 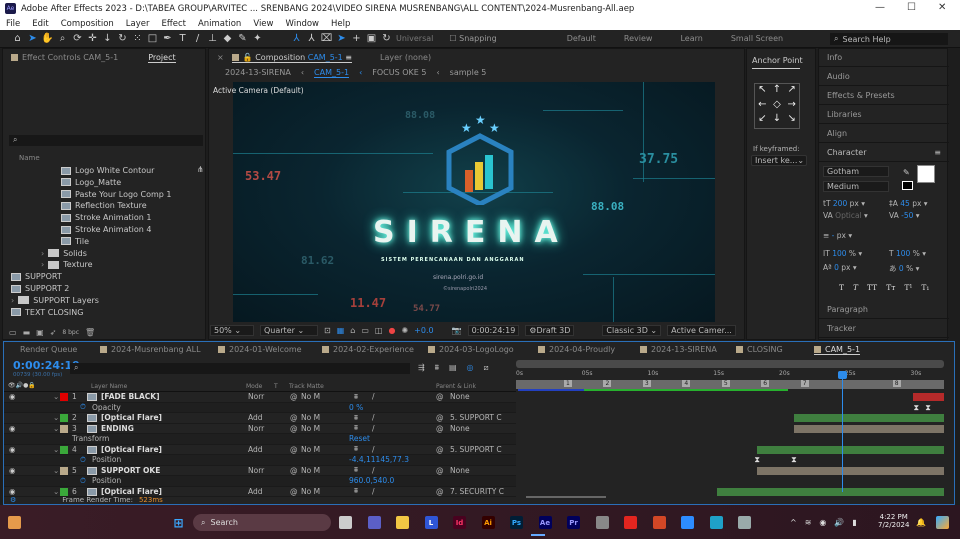 I want to click on menu-view: View, so click(x=263, y=24).